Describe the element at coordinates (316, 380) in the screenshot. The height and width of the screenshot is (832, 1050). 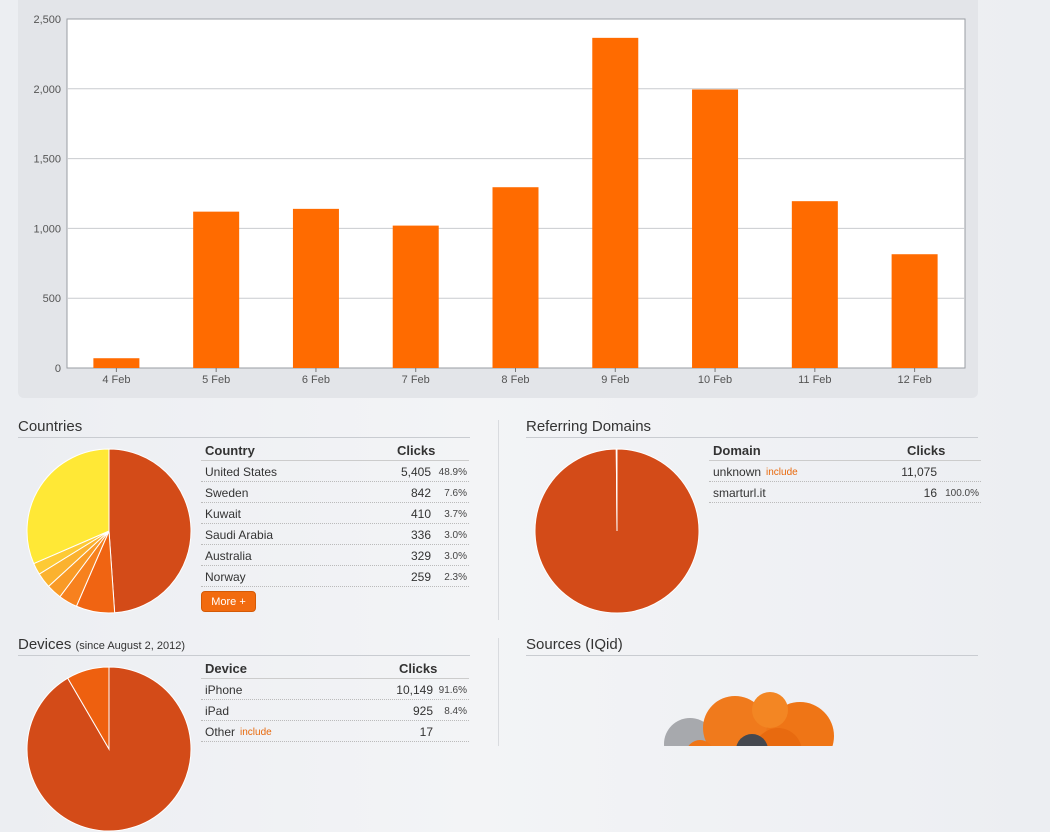
I see `x-tick-label: 6 Feb` at that location.